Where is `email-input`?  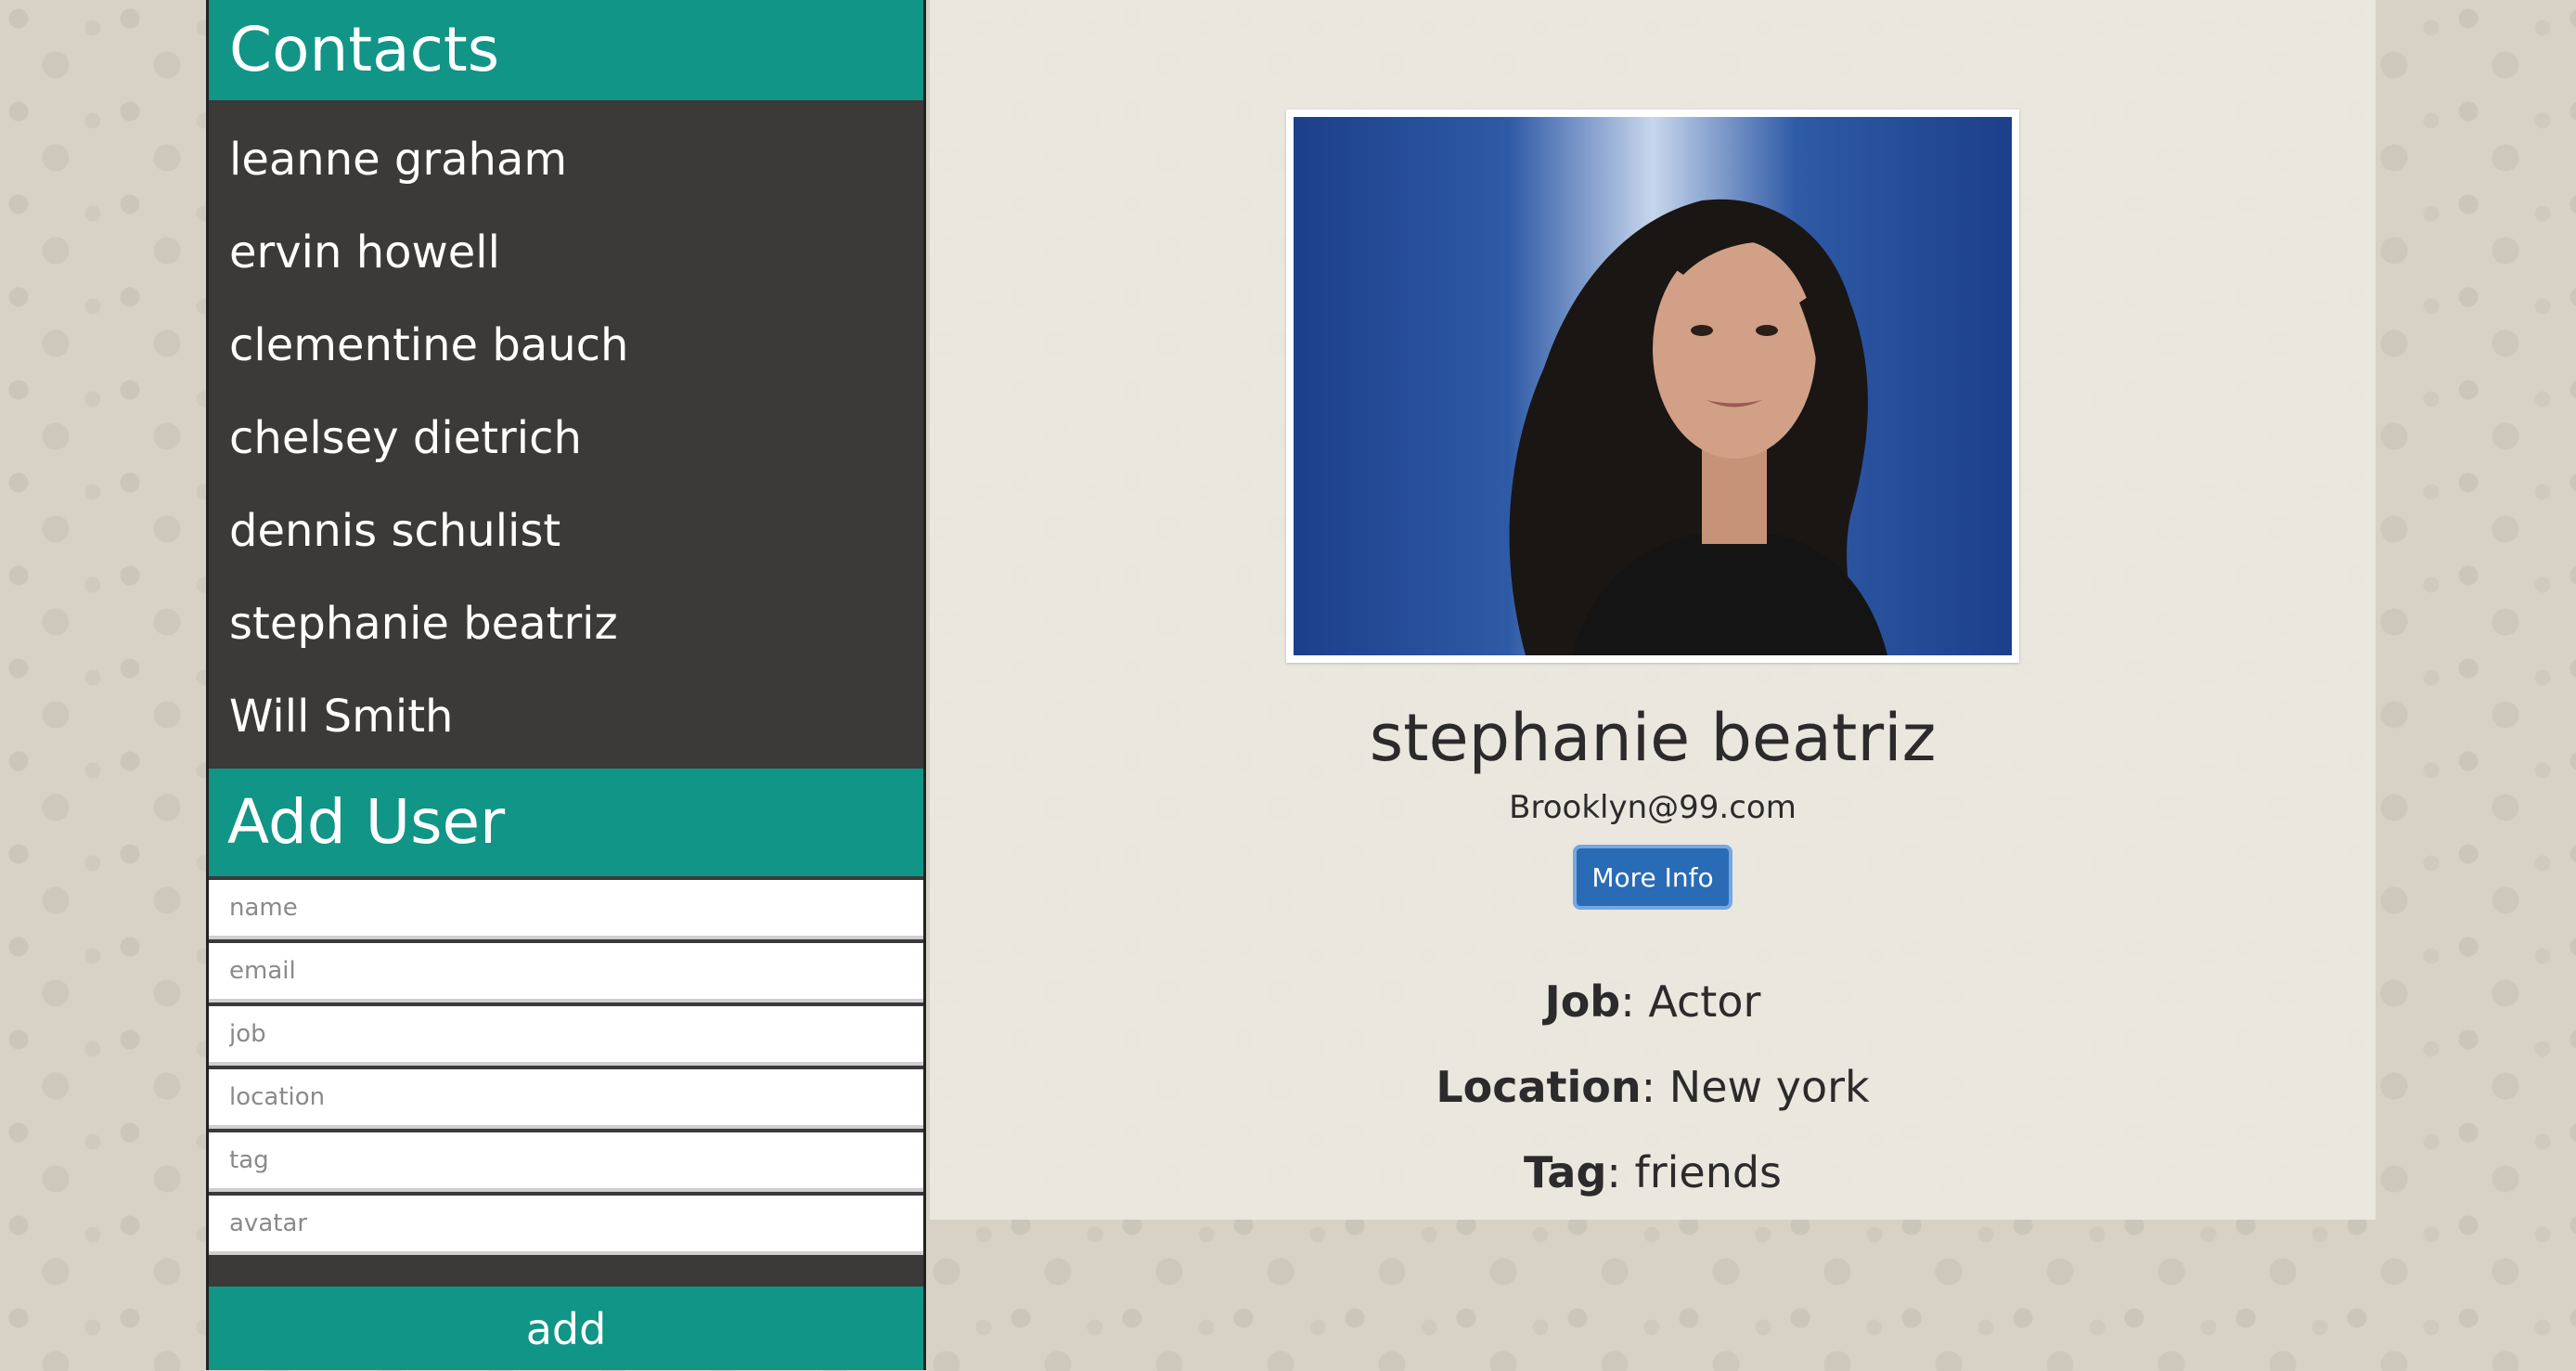 email-input is located at coordinates (566, 972).